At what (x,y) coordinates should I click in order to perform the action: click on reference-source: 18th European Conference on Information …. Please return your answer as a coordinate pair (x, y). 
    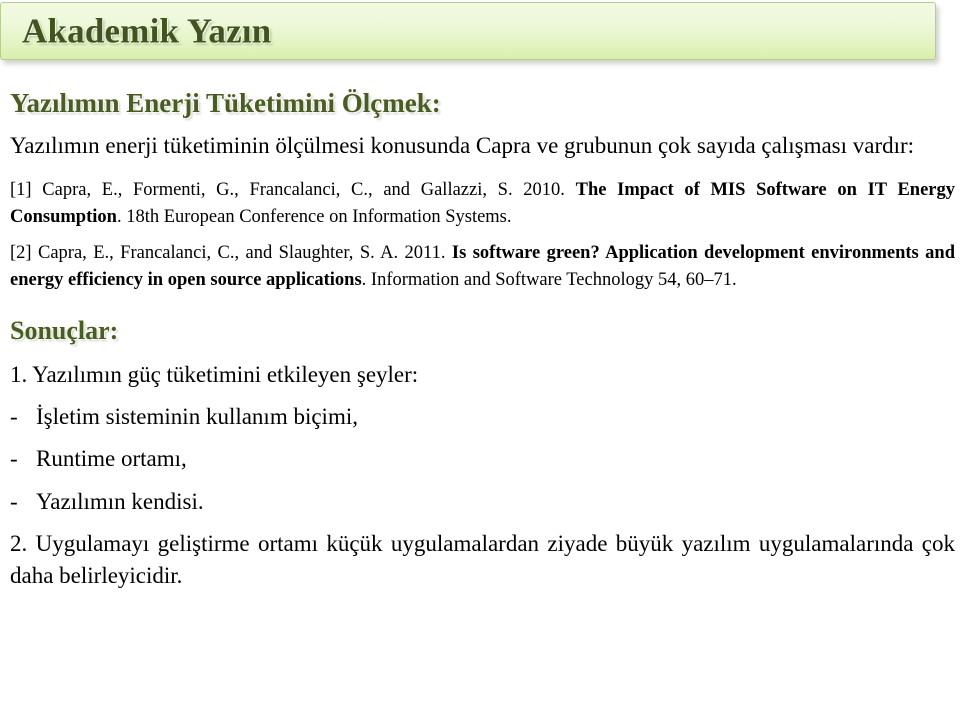
    Looking at the image, I should click on (319, 216).